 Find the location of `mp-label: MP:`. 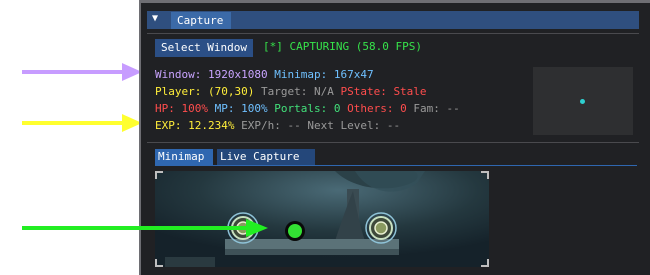

mp-label: MP: is located at coordinates (224, 108).